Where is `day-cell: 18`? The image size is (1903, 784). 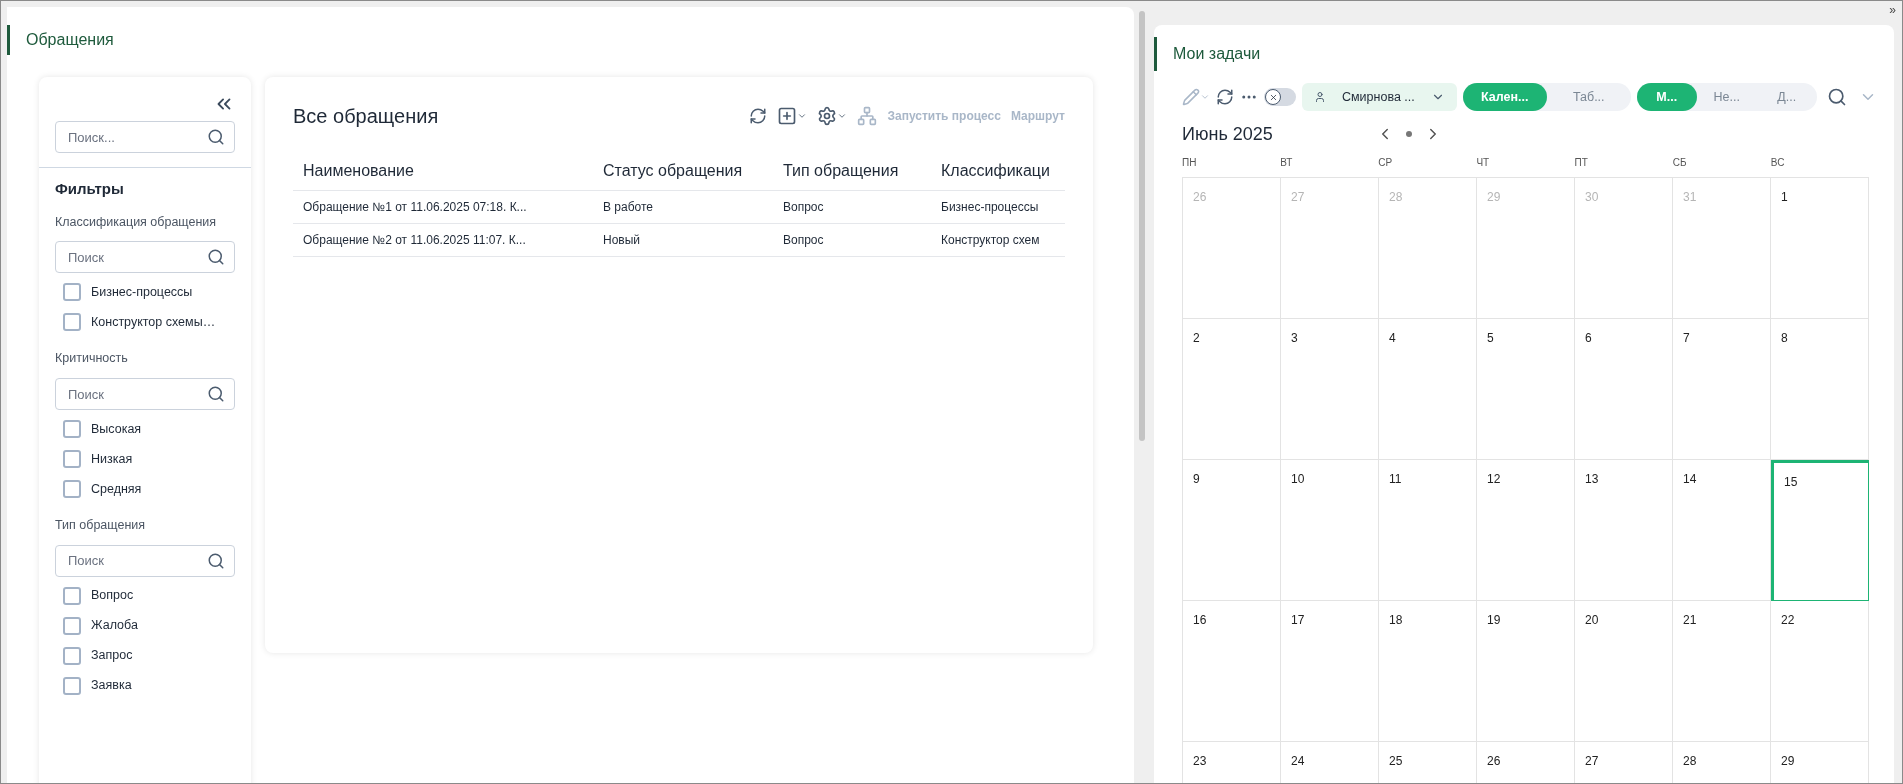
day-cell: 18 is located at coordinates (1428, 671).